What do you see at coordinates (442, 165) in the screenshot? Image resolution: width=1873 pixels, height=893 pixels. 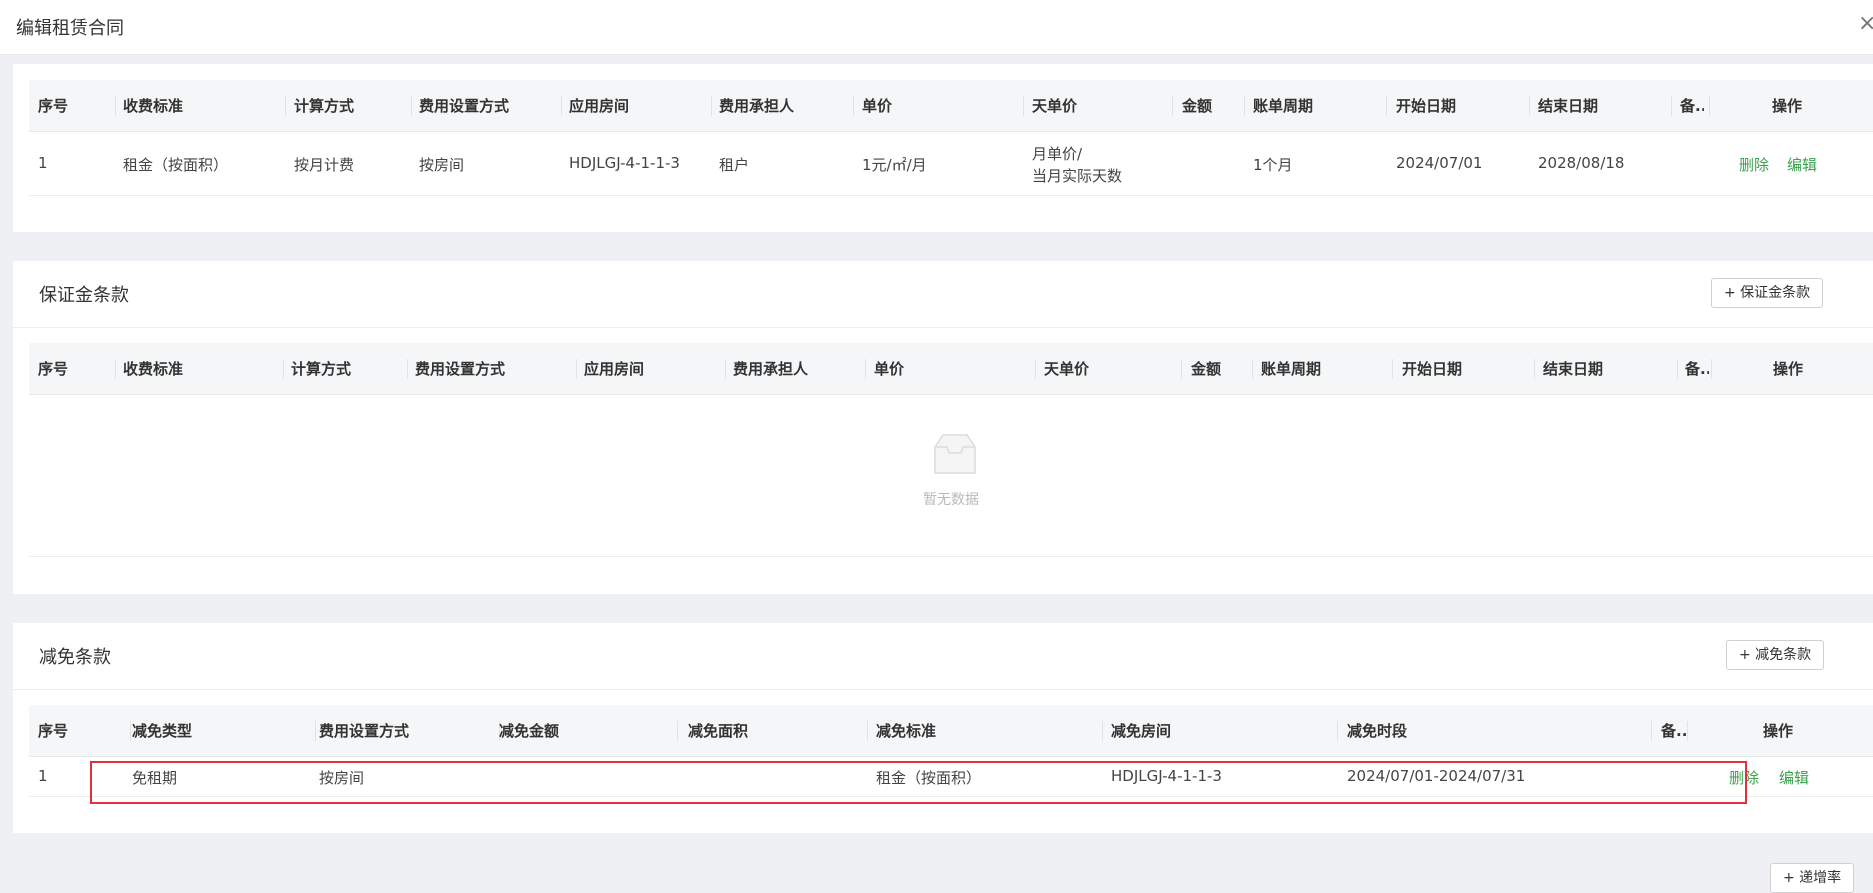 I see `cell-setting: 按房间` at bounding box center [442, 165].